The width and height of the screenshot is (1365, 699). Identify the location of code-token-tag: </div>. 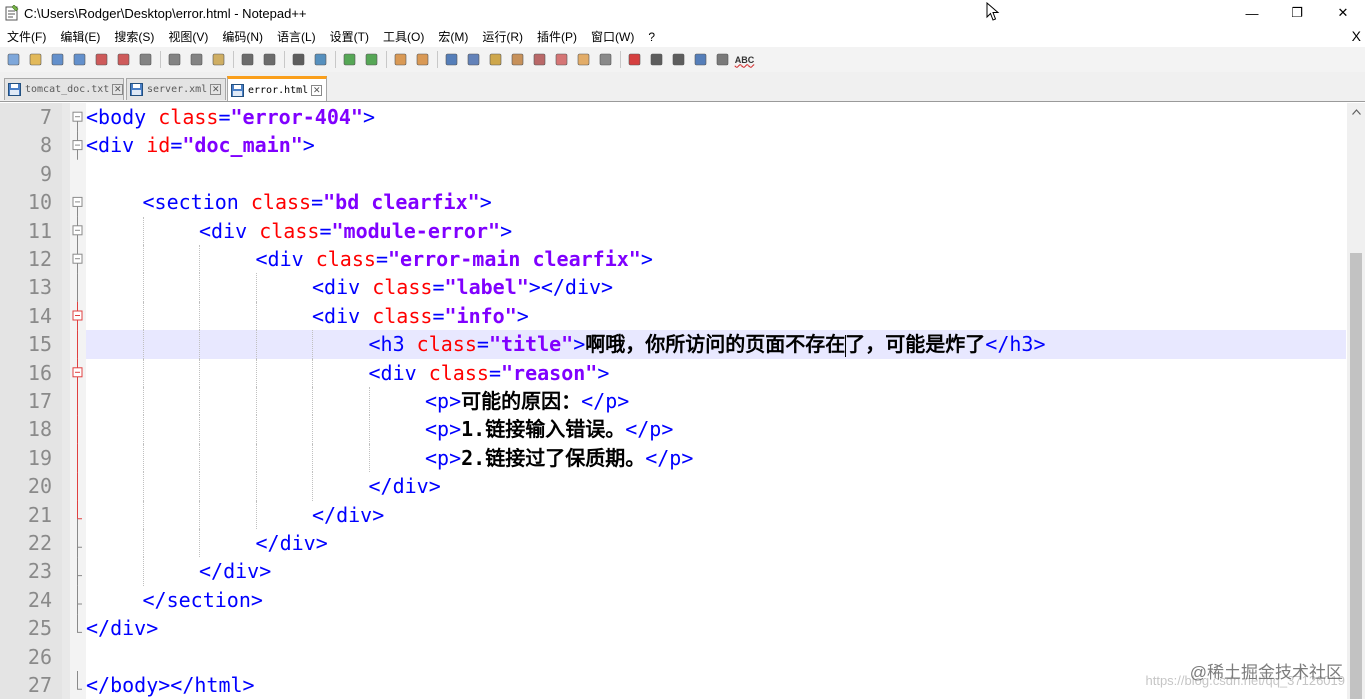
(235, 571).